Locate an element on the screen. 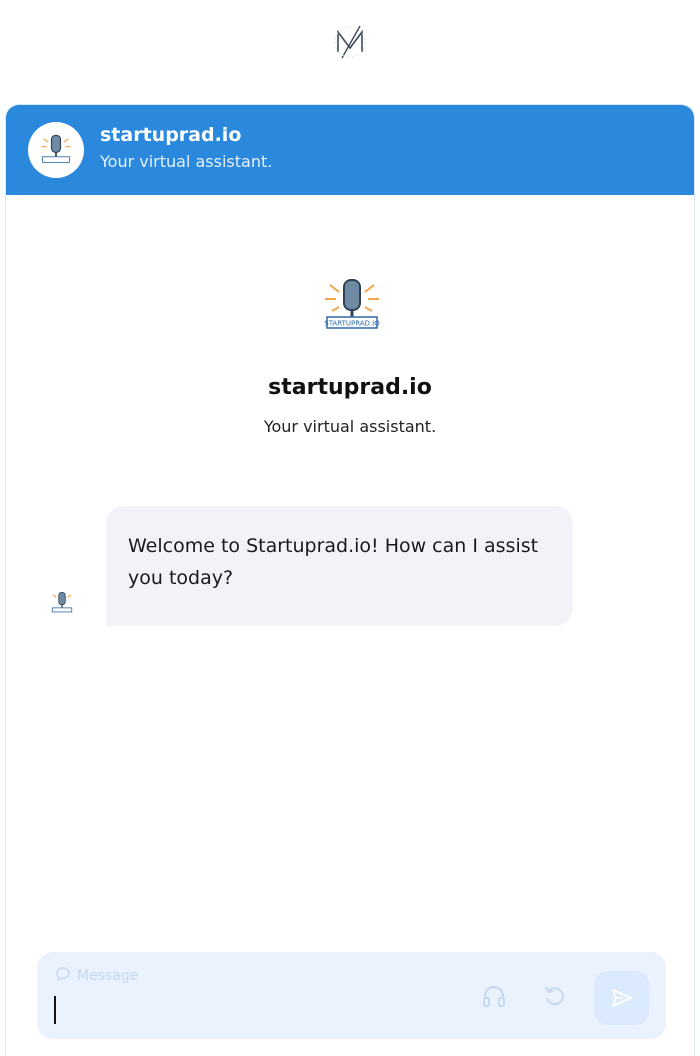  header-title: startuprad.io is located at coordinates (171, 135).